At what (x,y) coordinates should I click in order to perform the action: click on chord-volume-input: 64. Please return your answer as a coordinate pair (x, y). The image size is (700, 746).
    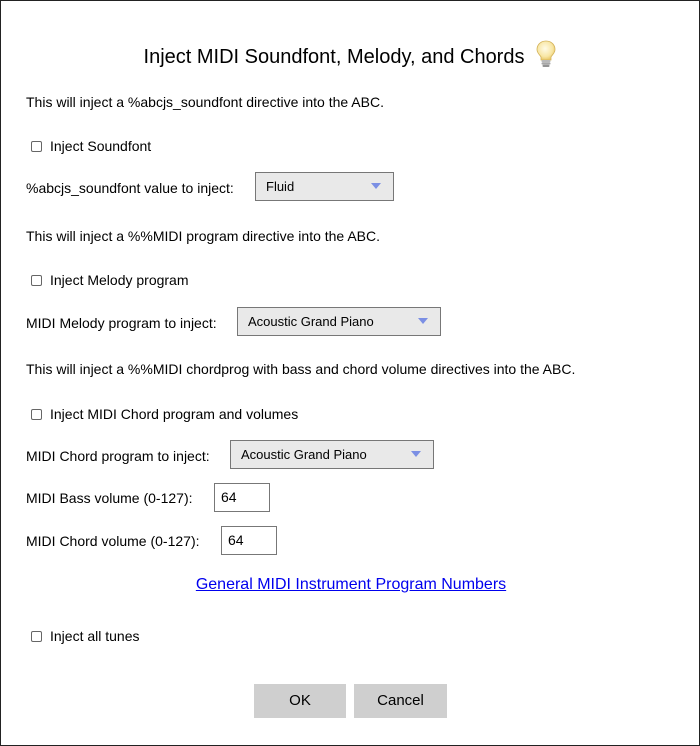
    Looking at the image, I should click on (249, 540).